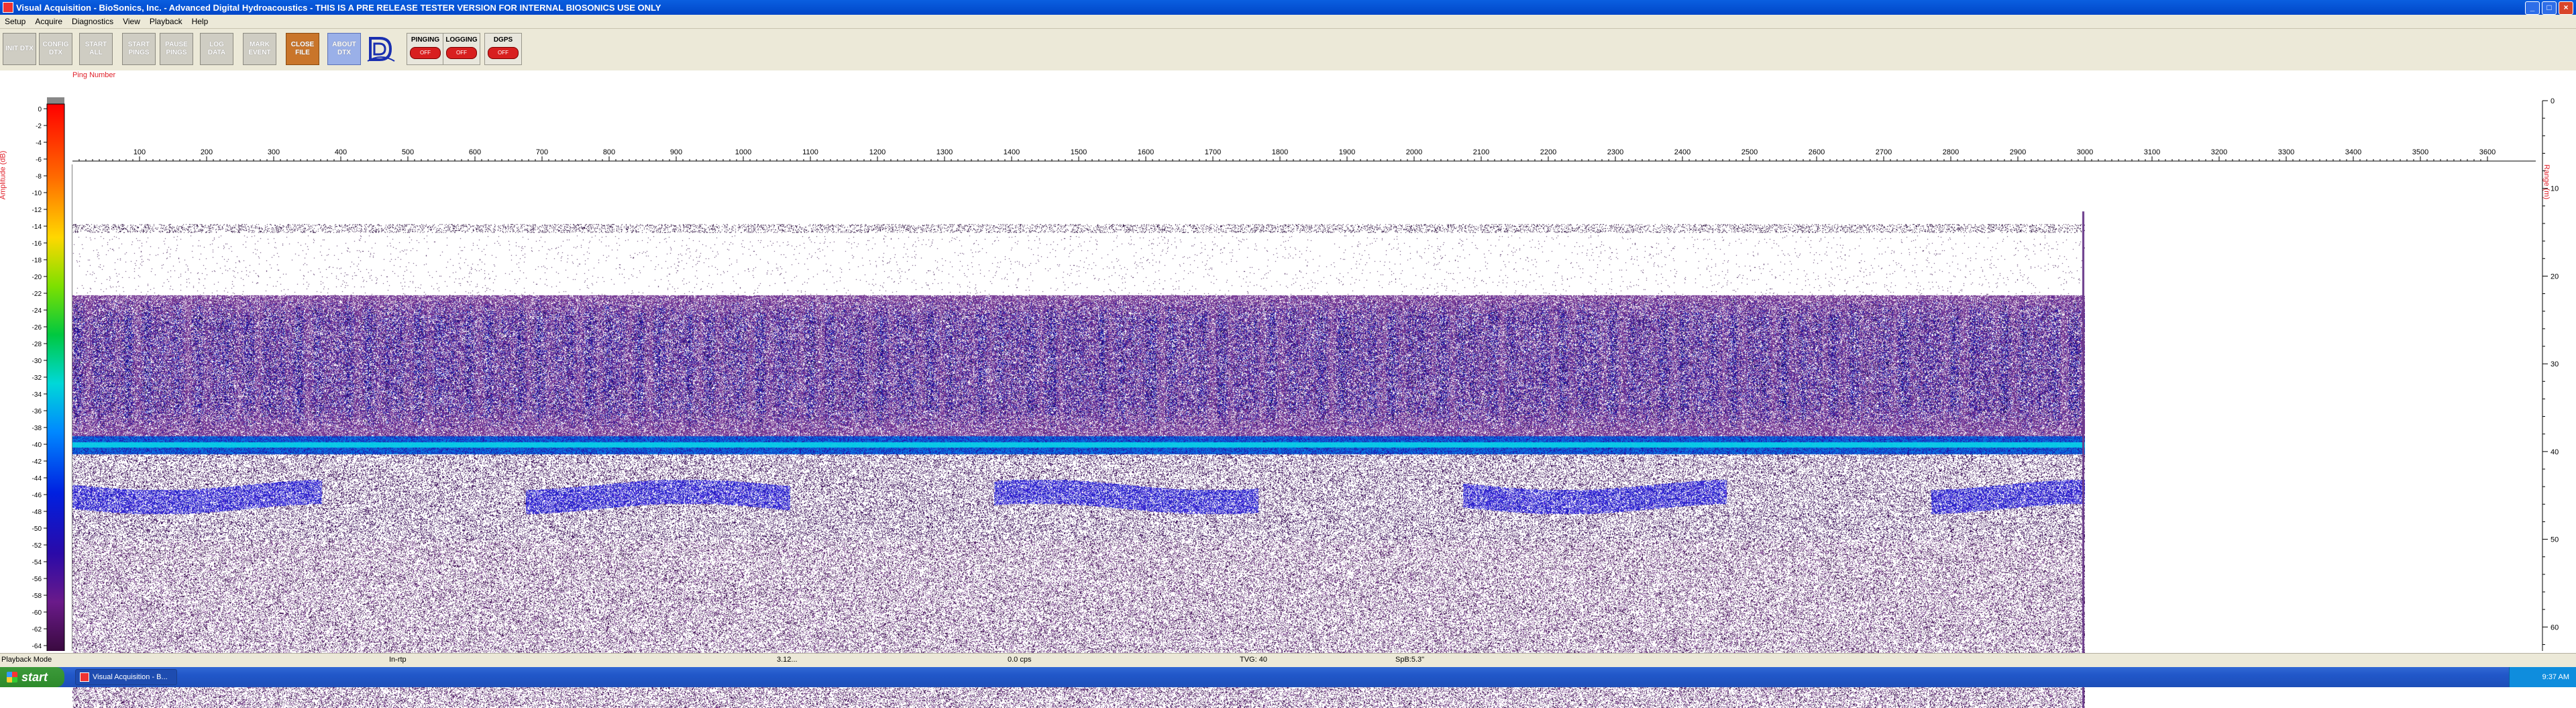  Describe the element at coordinates (37, 294) in the screenshot. I see `amplitude-tick-label: -22` at that location.